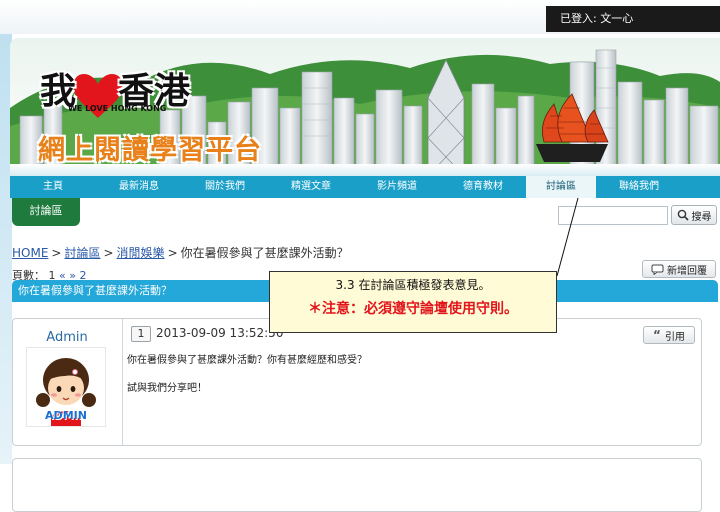 The image size is (720, 512). What do you see at coordinates (561, 187) in the screenshot?
I see `nav-item-forum: 討論區` at bounding box center [561, 187].